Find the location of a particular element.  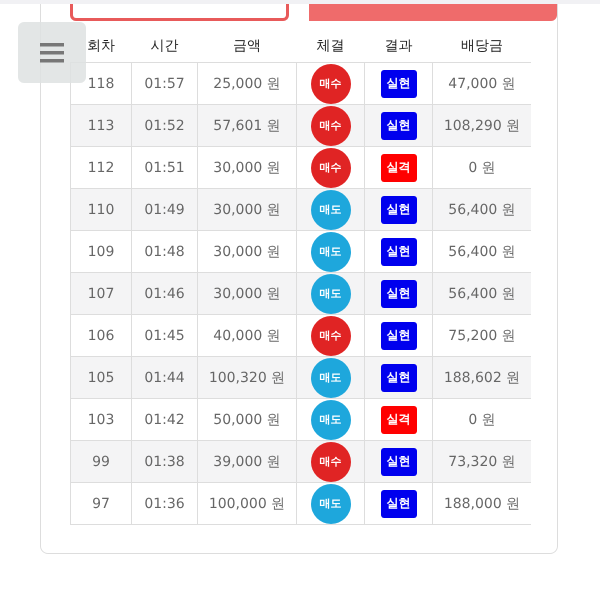

menu-icon is located at coordinates (52, 52).